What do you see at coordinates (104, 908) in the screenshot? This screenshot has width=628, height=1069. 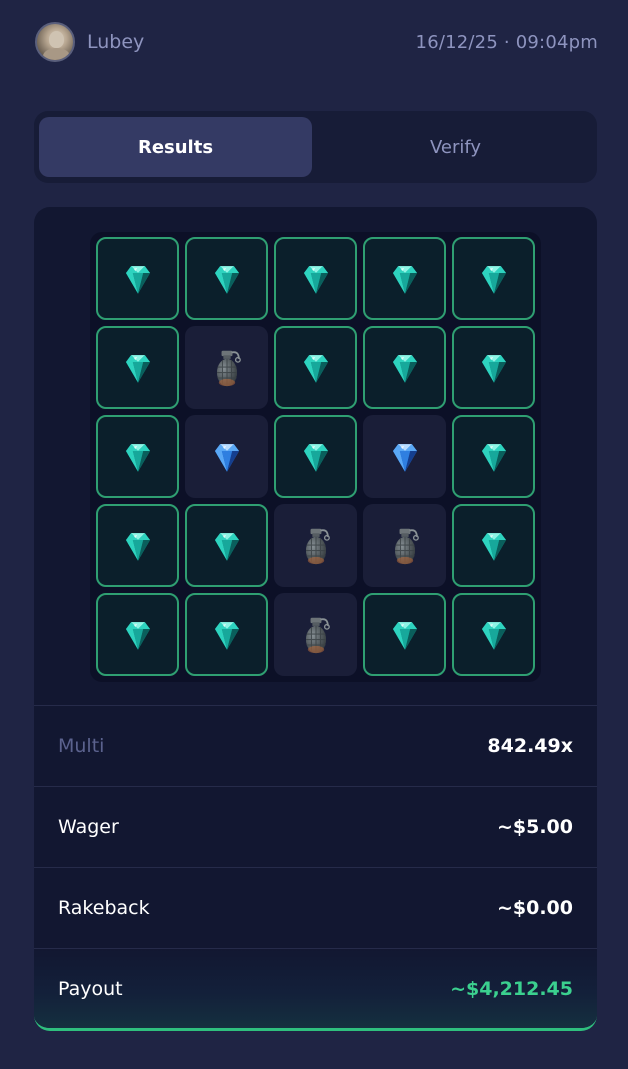 I see `rakeback-label: Rakeback` at bounding box center [104, 908].